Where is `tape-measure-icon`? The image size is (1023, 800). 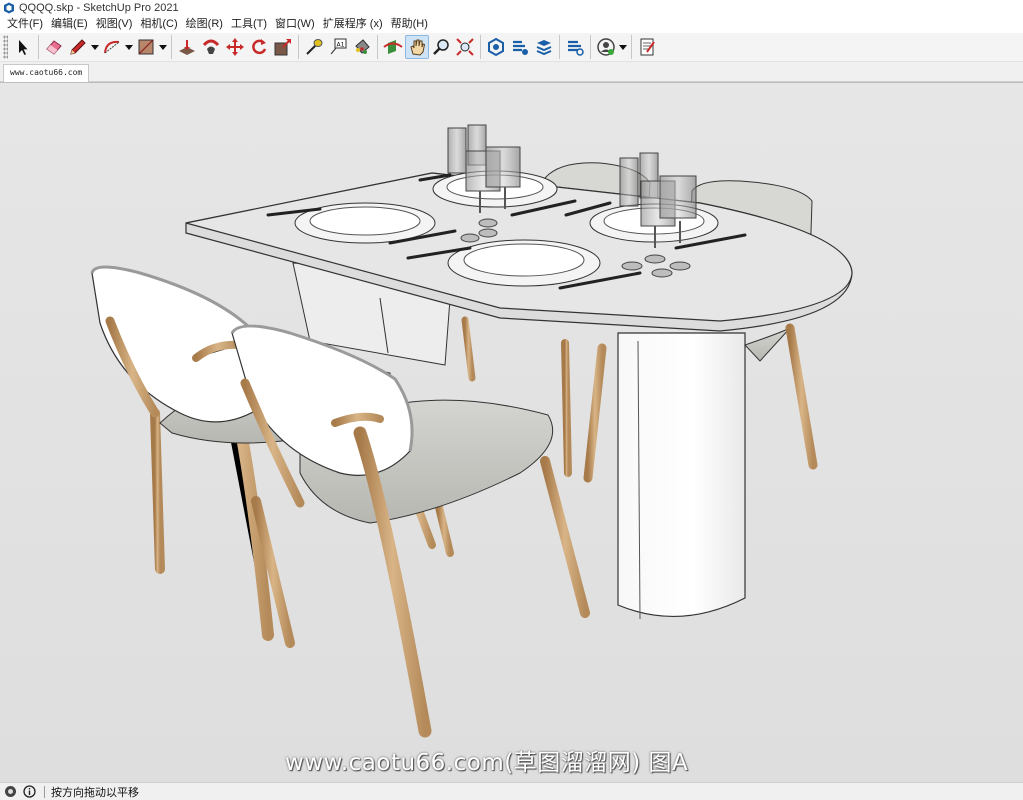
tape-measure-icon is located at coordinates (314, 47).